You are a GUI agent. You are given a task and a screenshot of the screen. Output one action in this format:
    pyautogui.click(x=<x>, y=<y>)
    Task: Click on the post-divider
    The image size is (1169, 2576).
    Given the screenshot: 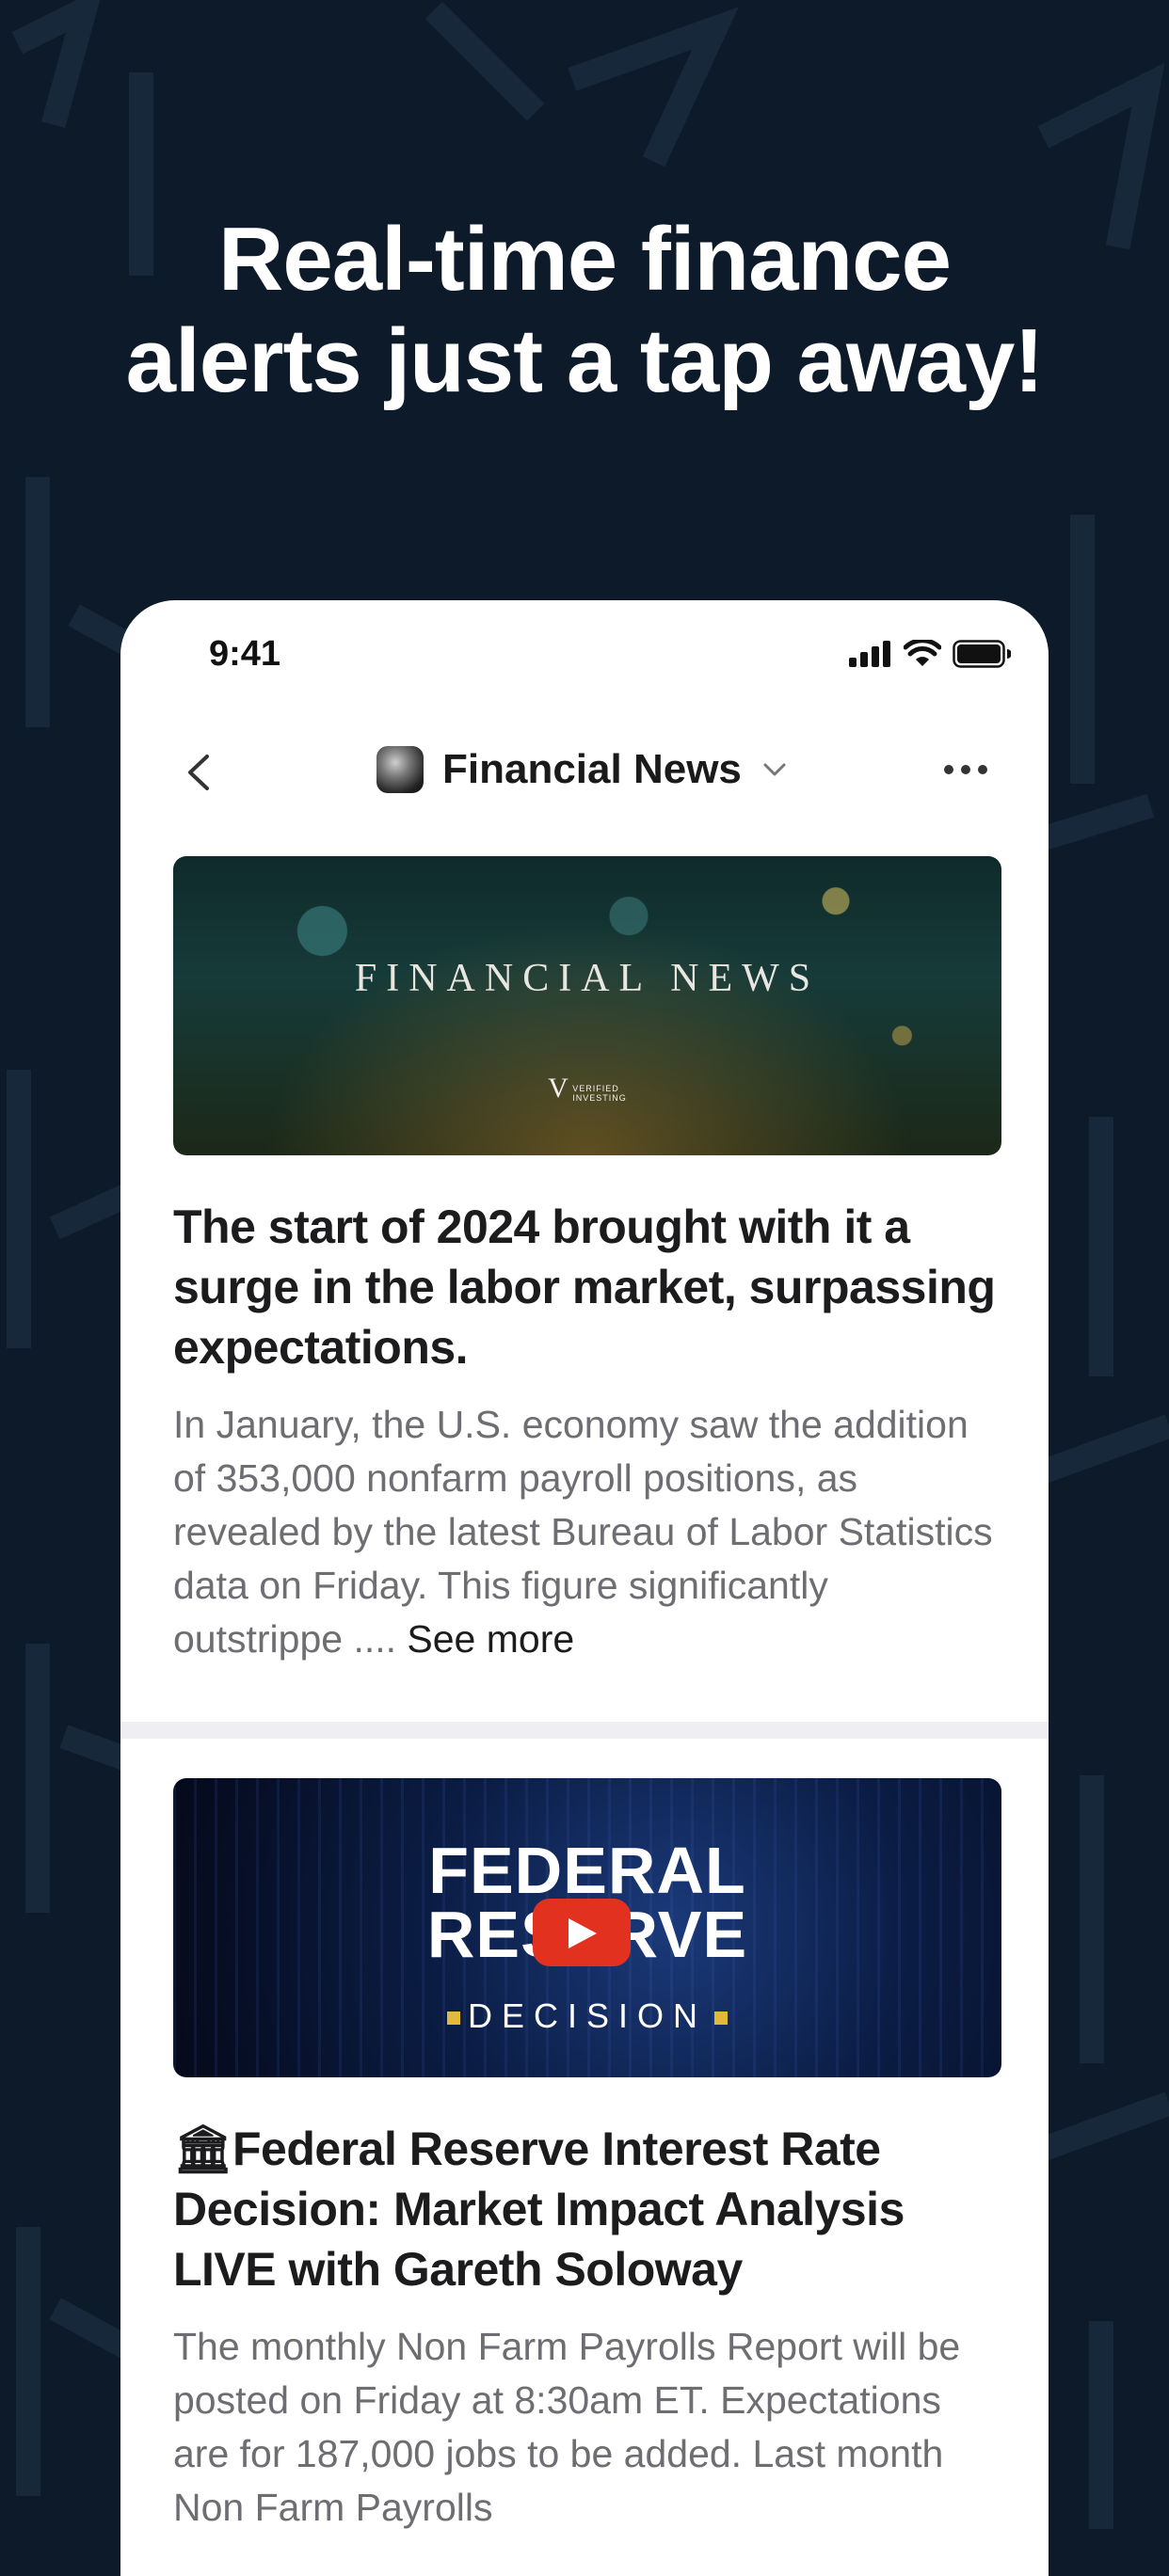 What is the action you would take?
    pyautogui.click(x=584, y=1731)
    